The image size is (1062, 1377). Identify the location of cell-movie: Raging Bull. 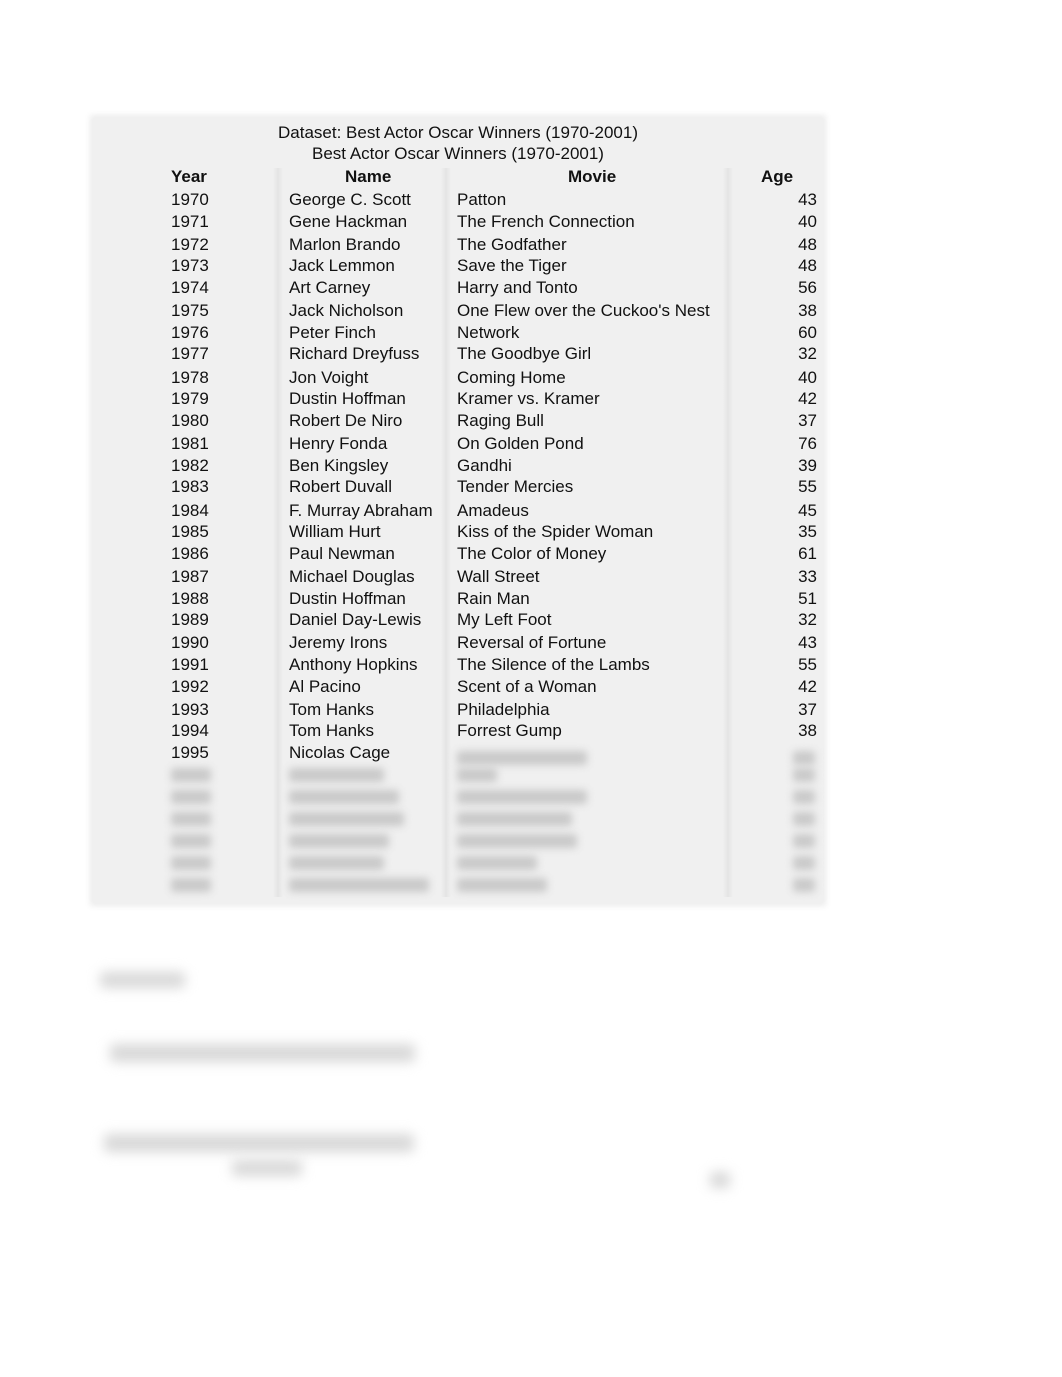
(500, 420).